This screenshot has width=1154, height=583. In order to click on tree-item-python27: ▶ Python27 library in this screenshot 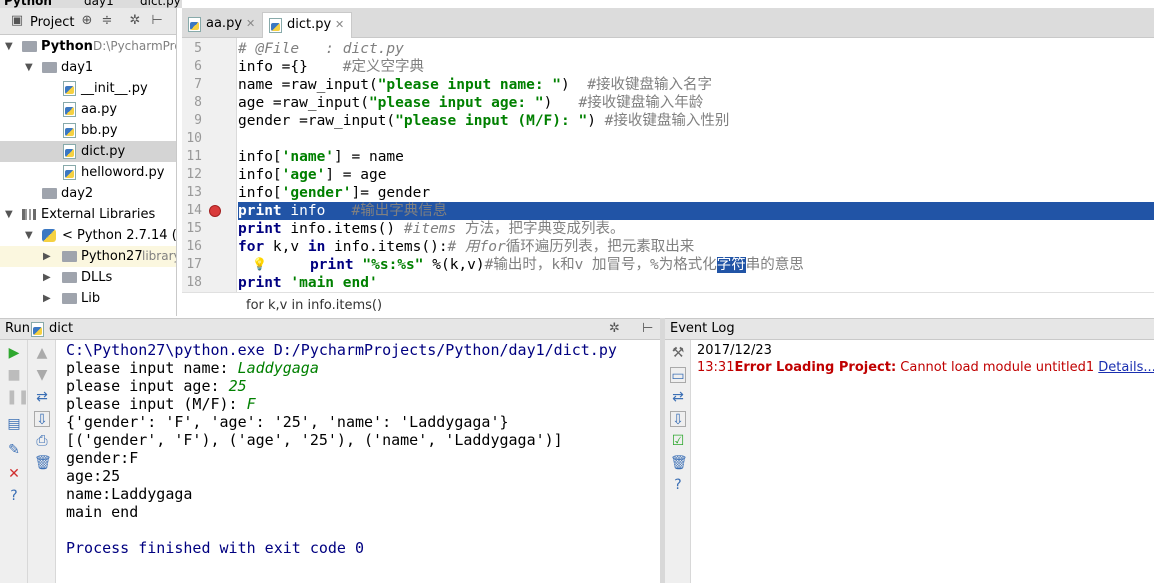, I will do `click(88, 256)`.